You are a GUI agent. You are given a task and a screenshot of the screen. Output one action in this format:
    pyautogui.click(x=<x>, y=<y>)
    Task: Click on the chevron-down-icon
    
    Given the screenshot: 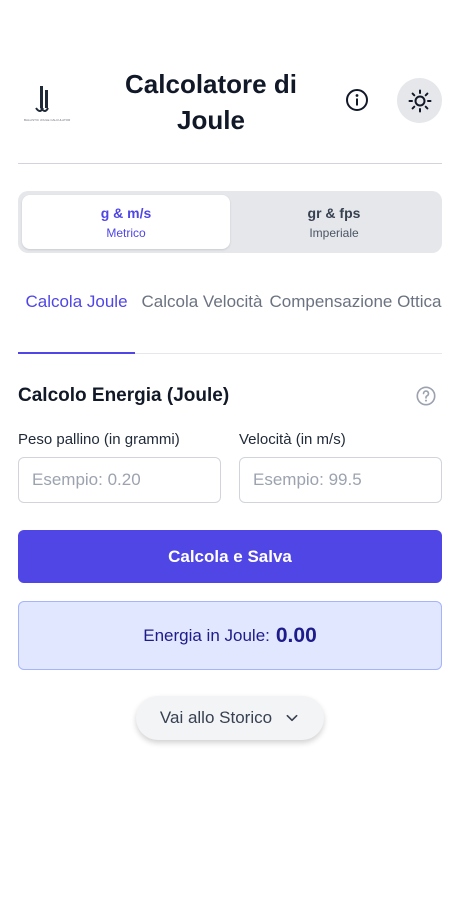 What is the action you would take?
    pyautogui.click(x=292, y=718)
    